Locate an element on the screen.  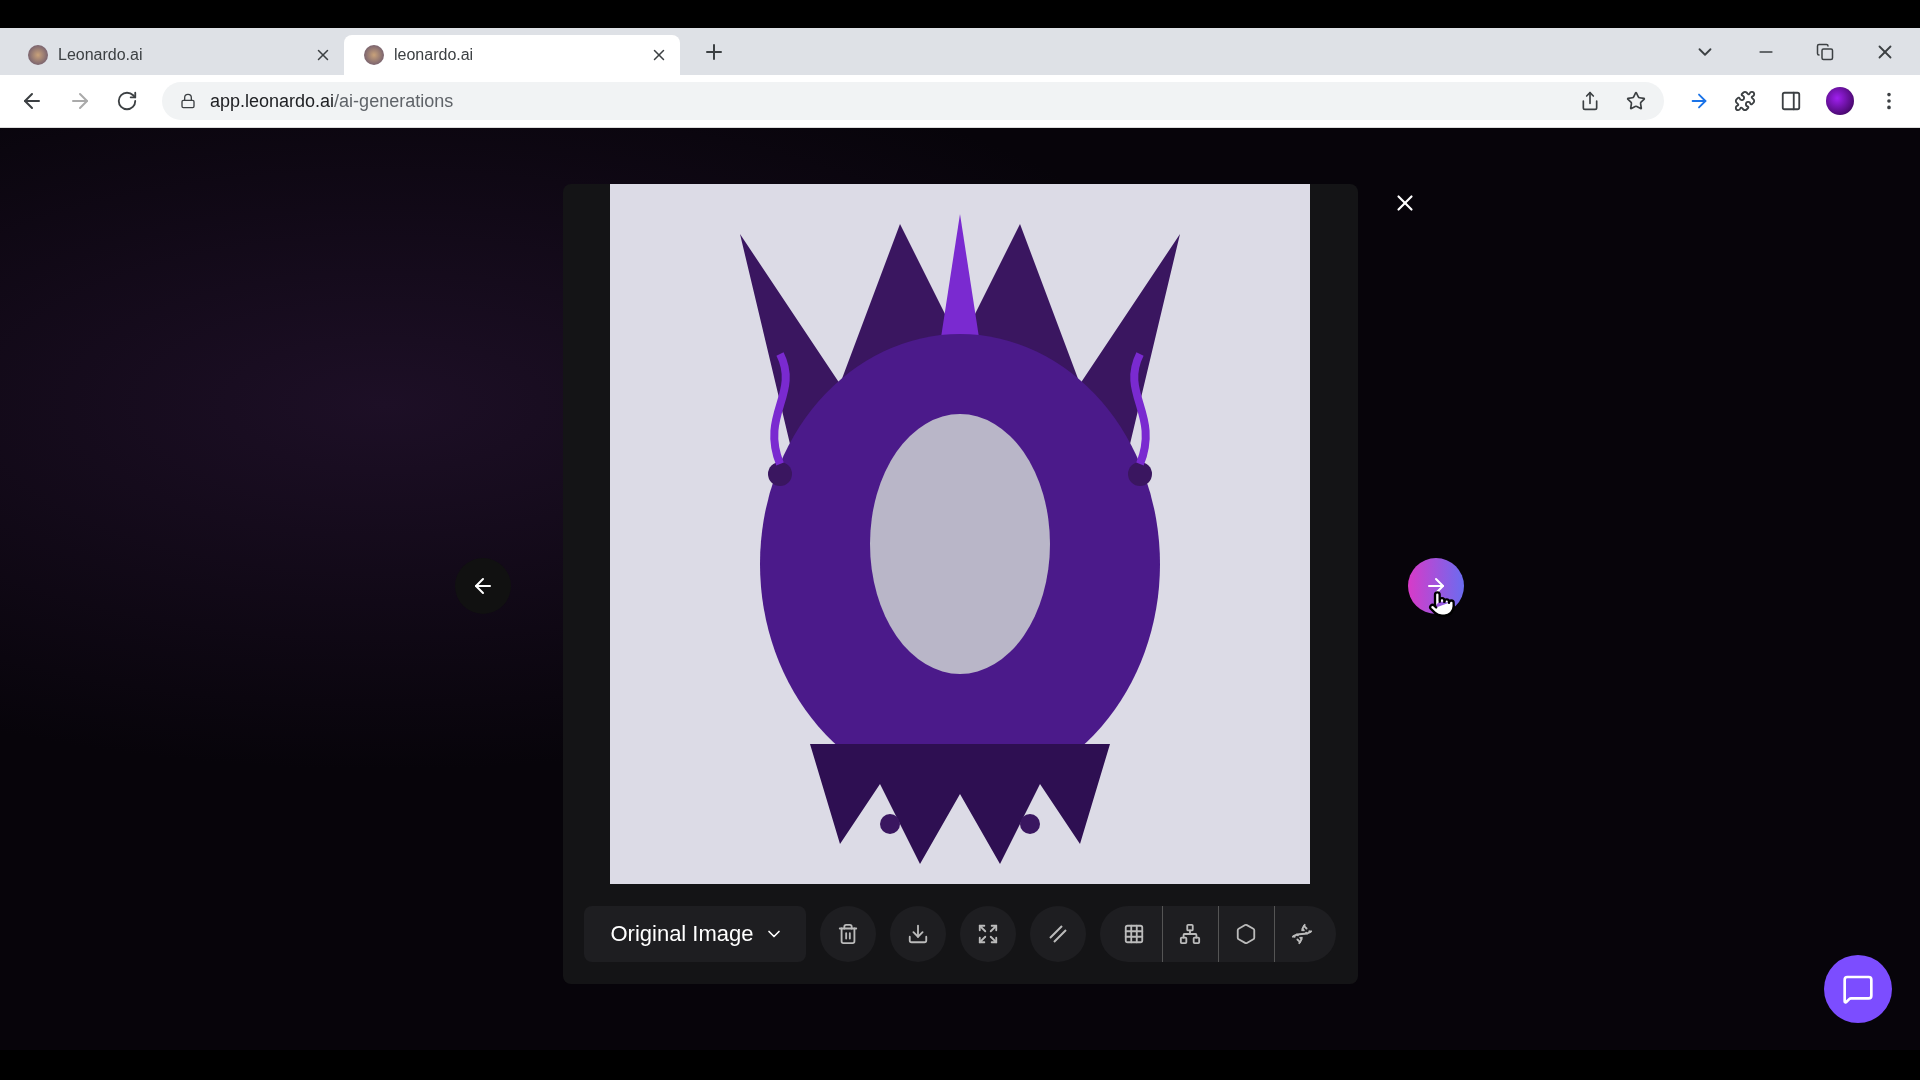
bookmark-star-icon is located at coordinates (1636, 101).